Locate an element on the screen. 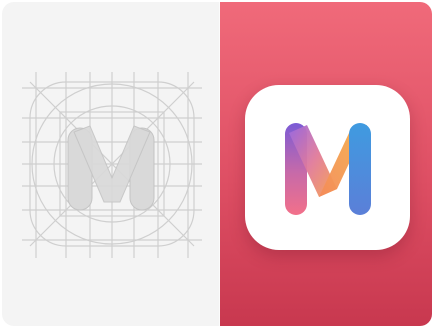 Image resolution: width=435 pixels, height=330 pixels. m-glyph-grey is located at coordinates (111, 168).